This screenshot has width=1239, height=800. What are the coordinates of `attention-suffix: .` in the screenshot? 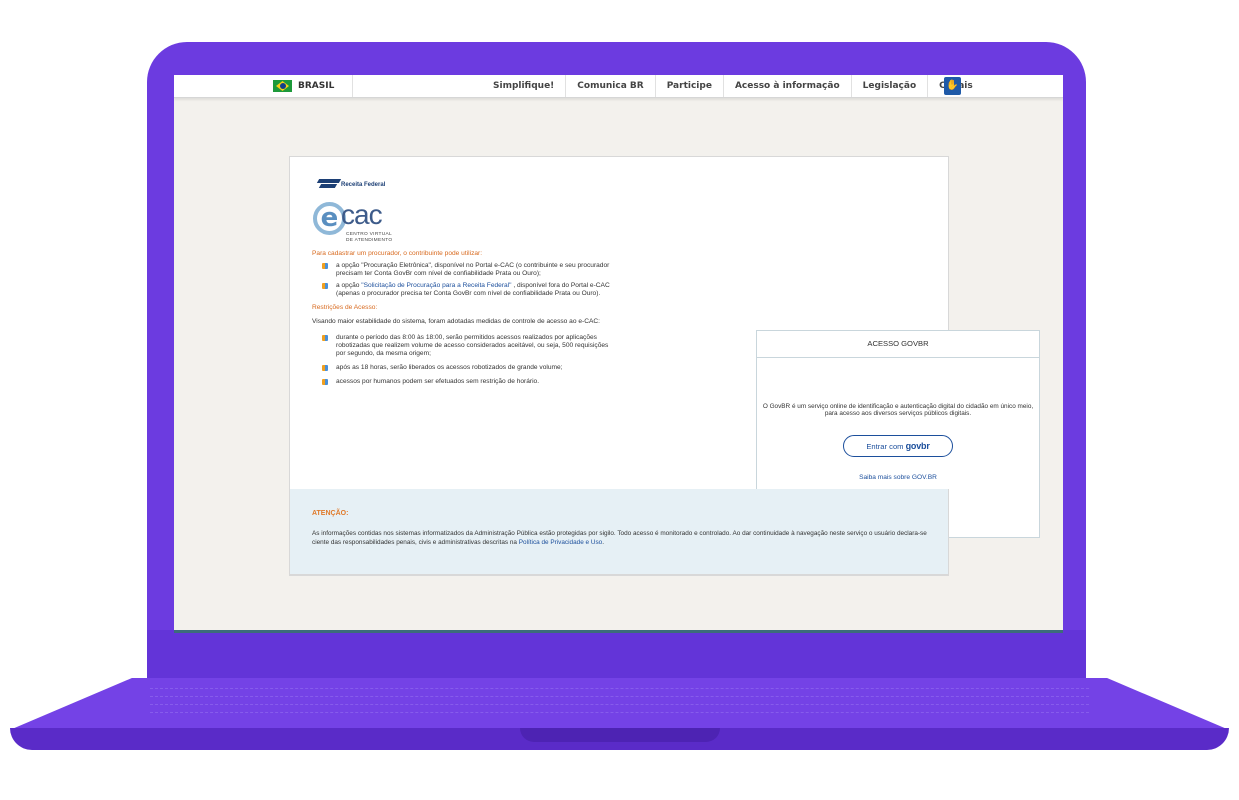 It's located at (603, 542).